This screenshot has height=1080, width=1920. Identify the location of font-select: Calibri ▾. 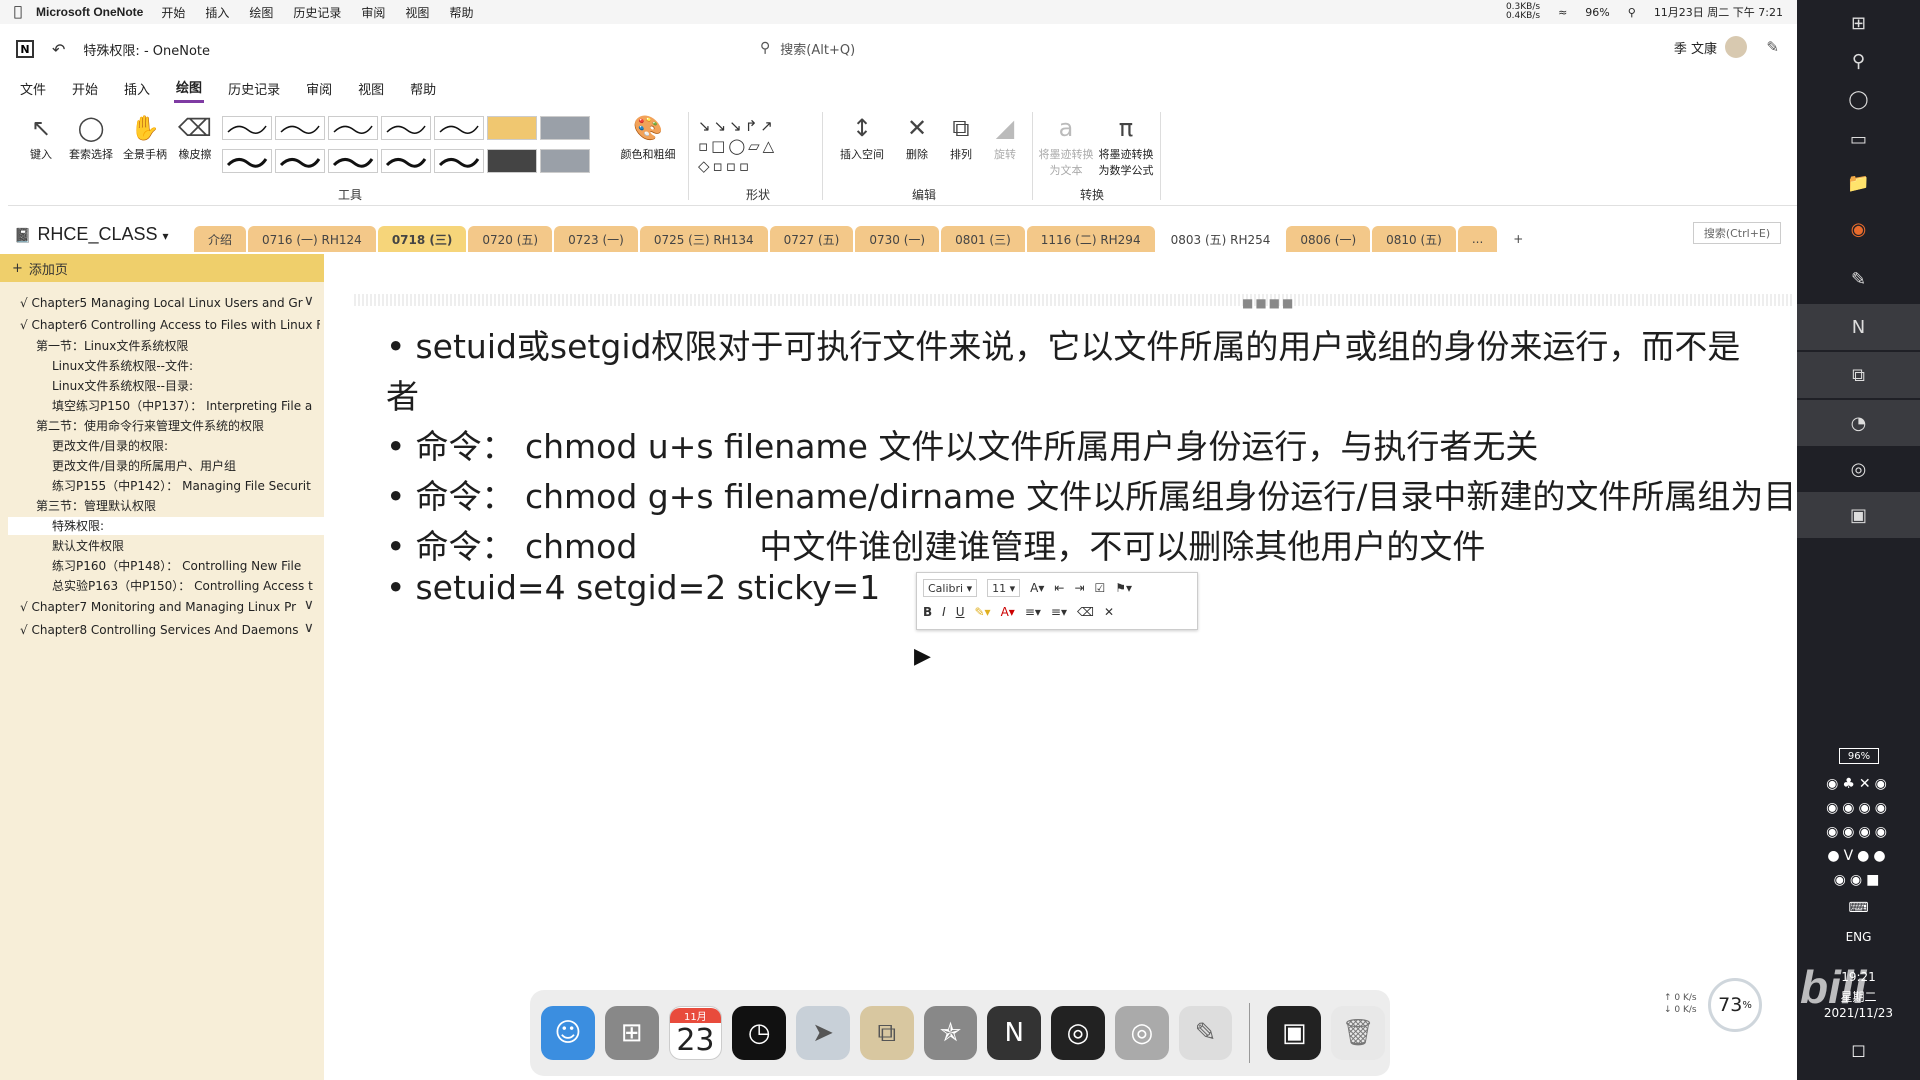
(950, 588).